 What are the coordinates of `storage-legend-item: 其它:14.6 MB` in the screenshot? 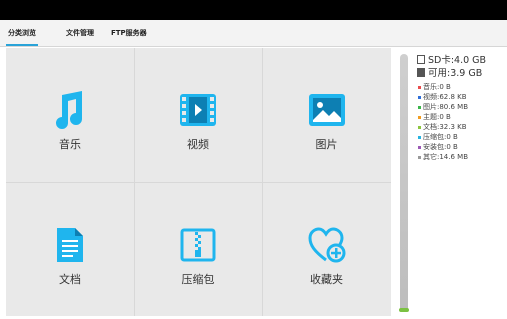 It's located at (443, 157).